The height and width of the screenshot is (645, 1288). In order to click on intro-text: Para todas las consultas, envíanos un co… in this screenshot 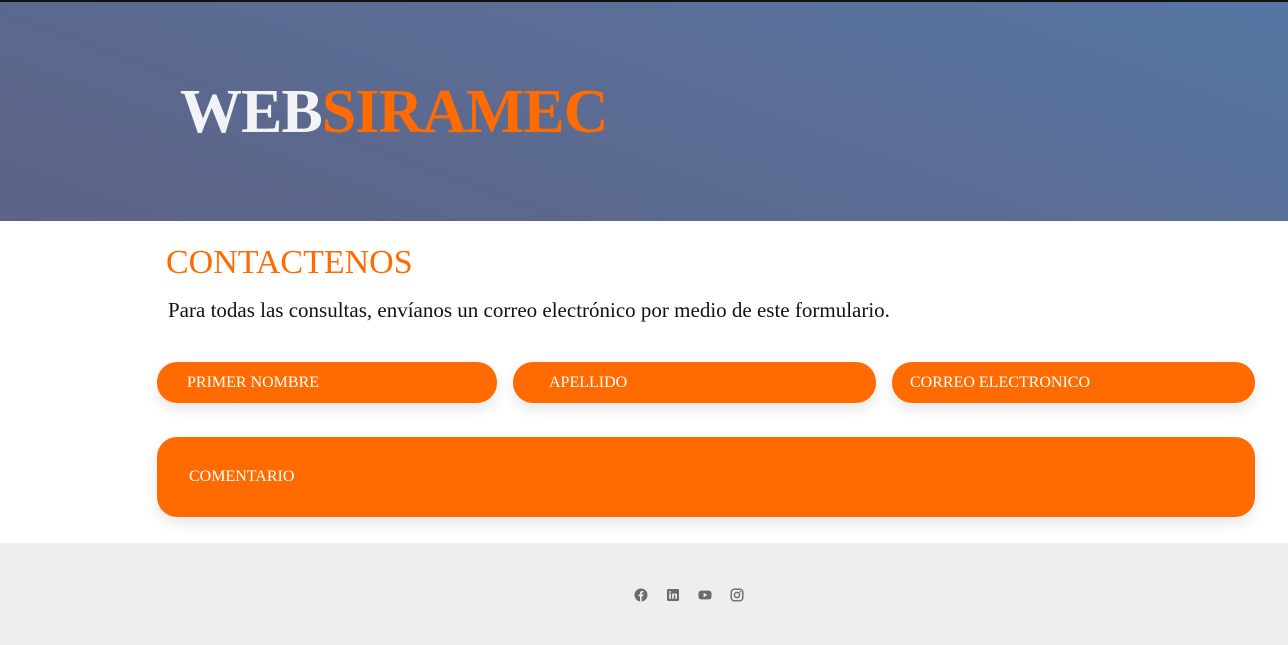, I will do `click(529, 310)`.